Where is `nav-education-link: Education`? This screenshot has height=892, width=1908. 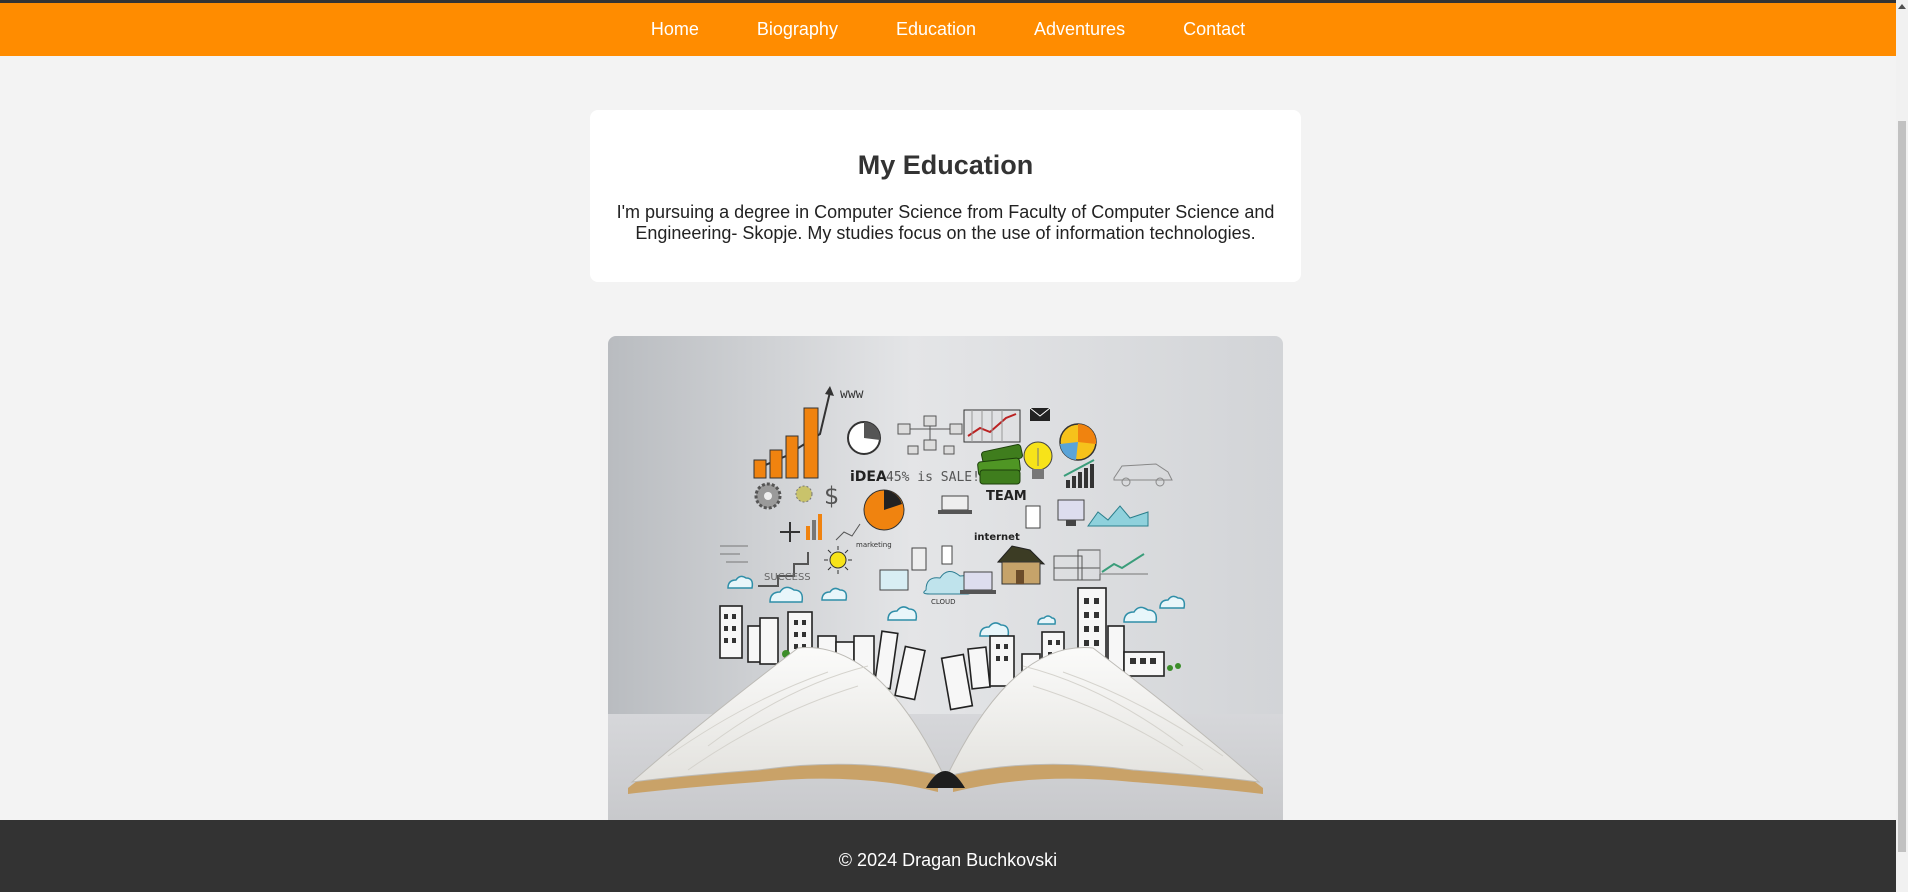 nav-education-link: Education is located at coordinates (936, 29).